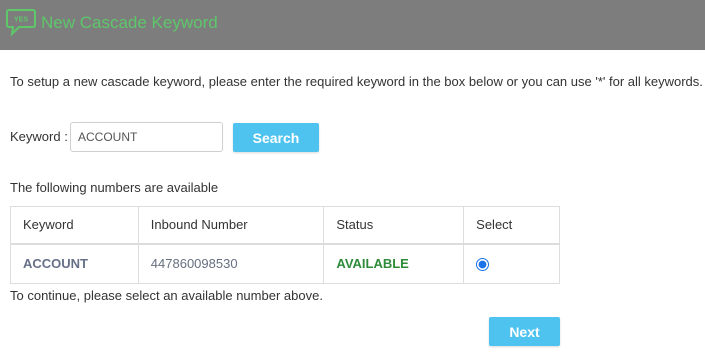  I want to click on chat-bubble-logo-icon: YES, so click(21, 22).